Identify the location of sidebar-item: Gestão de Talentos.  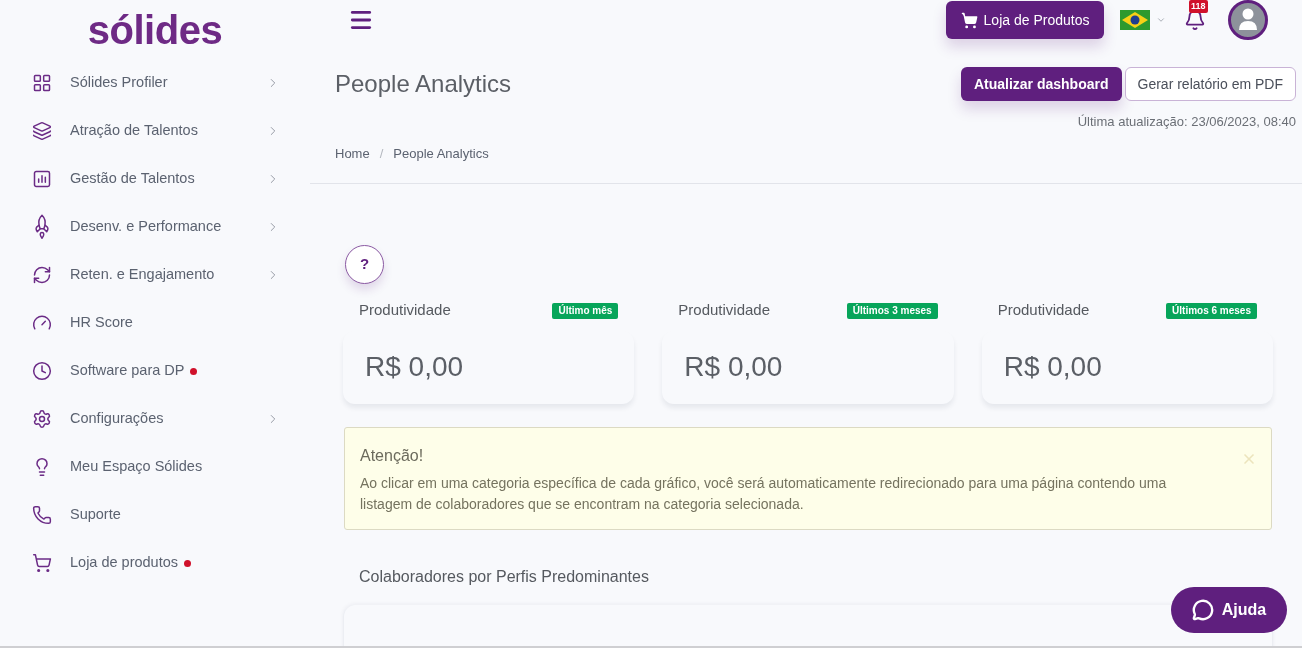
(155, 179).